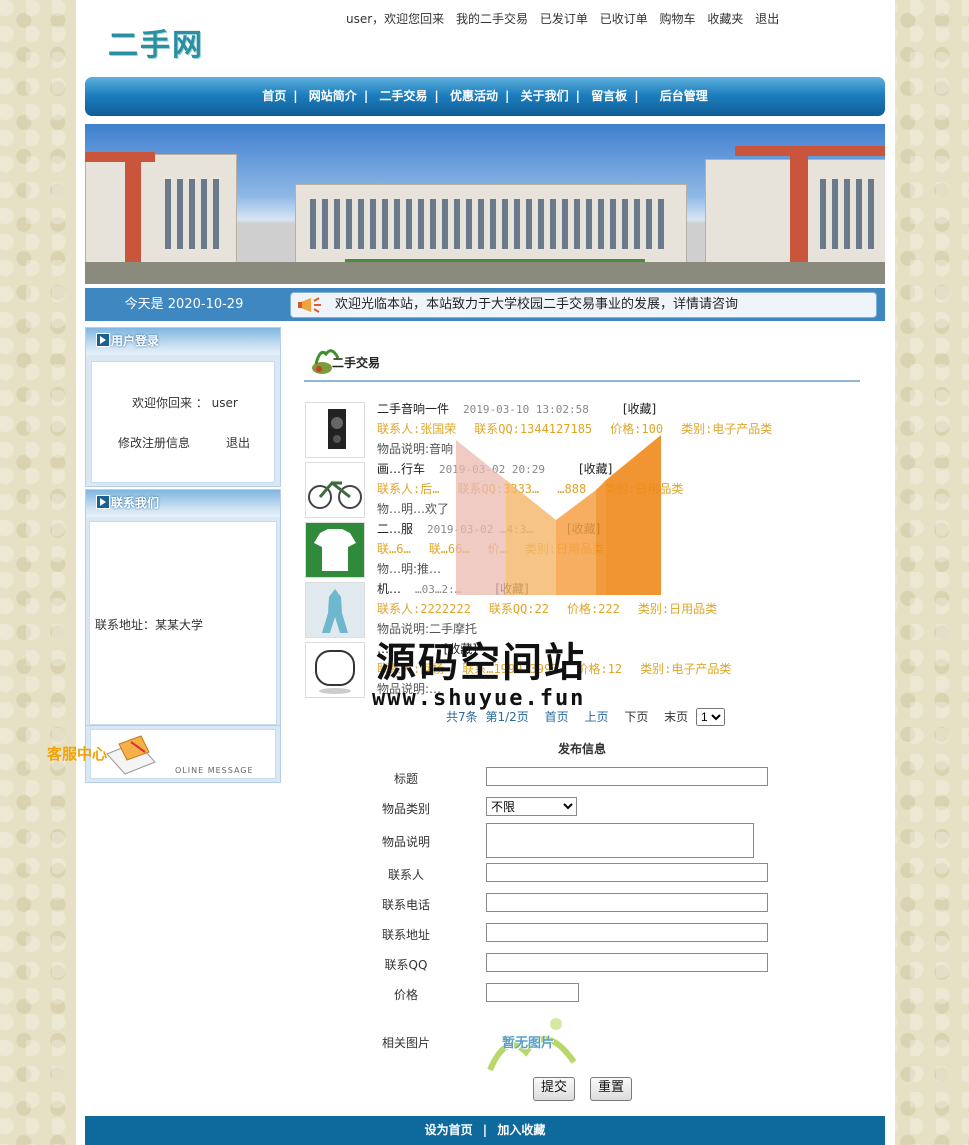 The width and height of the screenshot is (969, 1145). Describe the element at coordinates (406, 965) in the screenshot. I see `label-qq: 联系QQ` at that location.